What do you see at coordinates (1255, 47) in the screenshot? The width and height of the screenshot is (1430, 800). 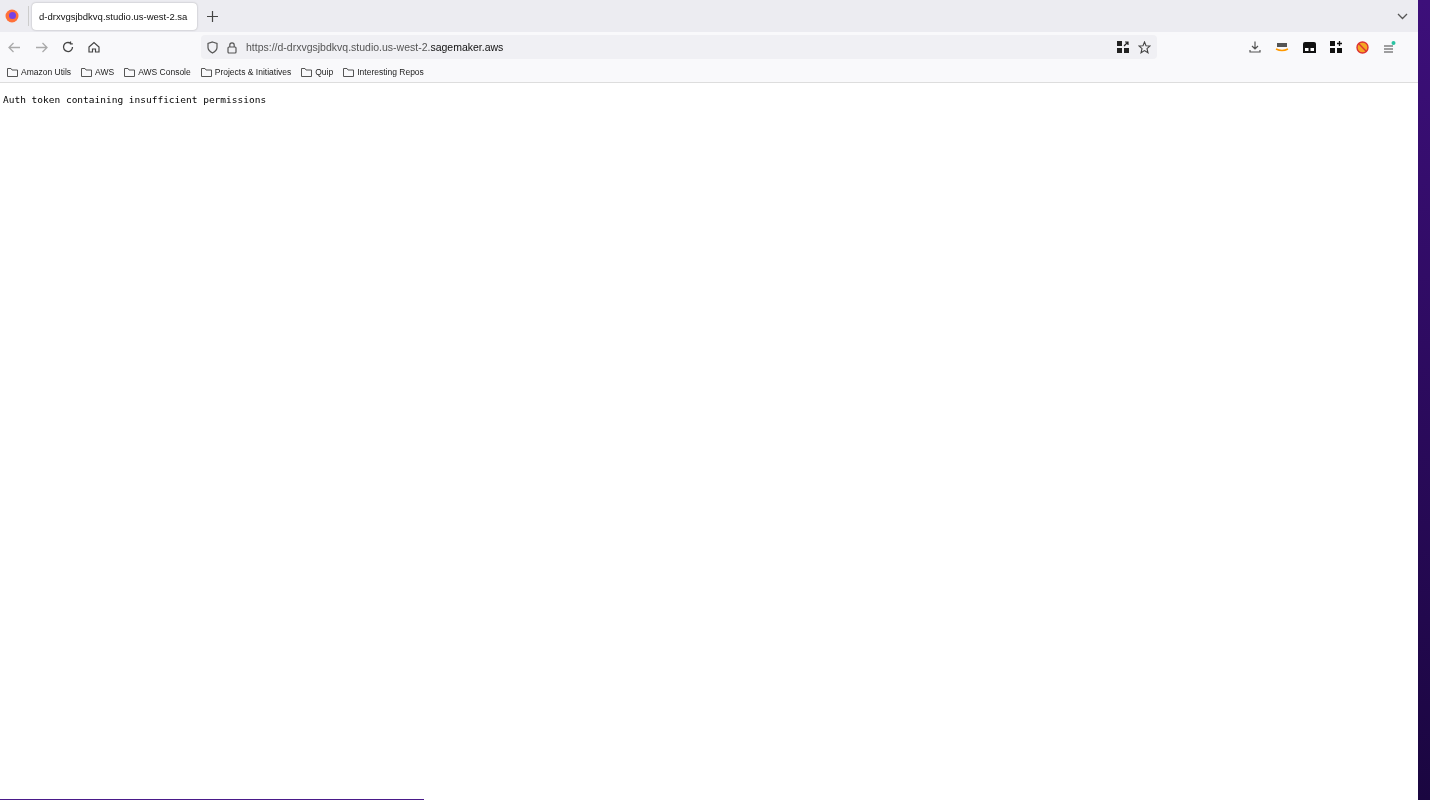 I see `download-icon` at bounding box center [1255, 47].